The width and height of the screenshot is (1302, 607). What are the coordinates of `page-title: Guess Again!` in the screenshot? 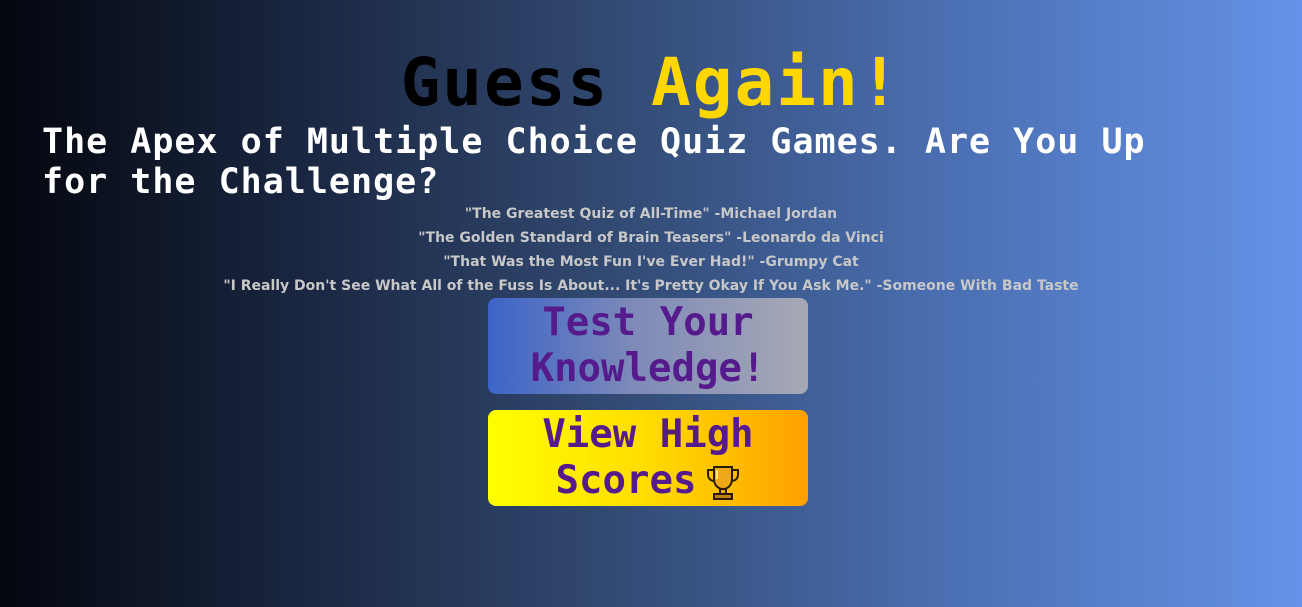 It's located at (651, 83).